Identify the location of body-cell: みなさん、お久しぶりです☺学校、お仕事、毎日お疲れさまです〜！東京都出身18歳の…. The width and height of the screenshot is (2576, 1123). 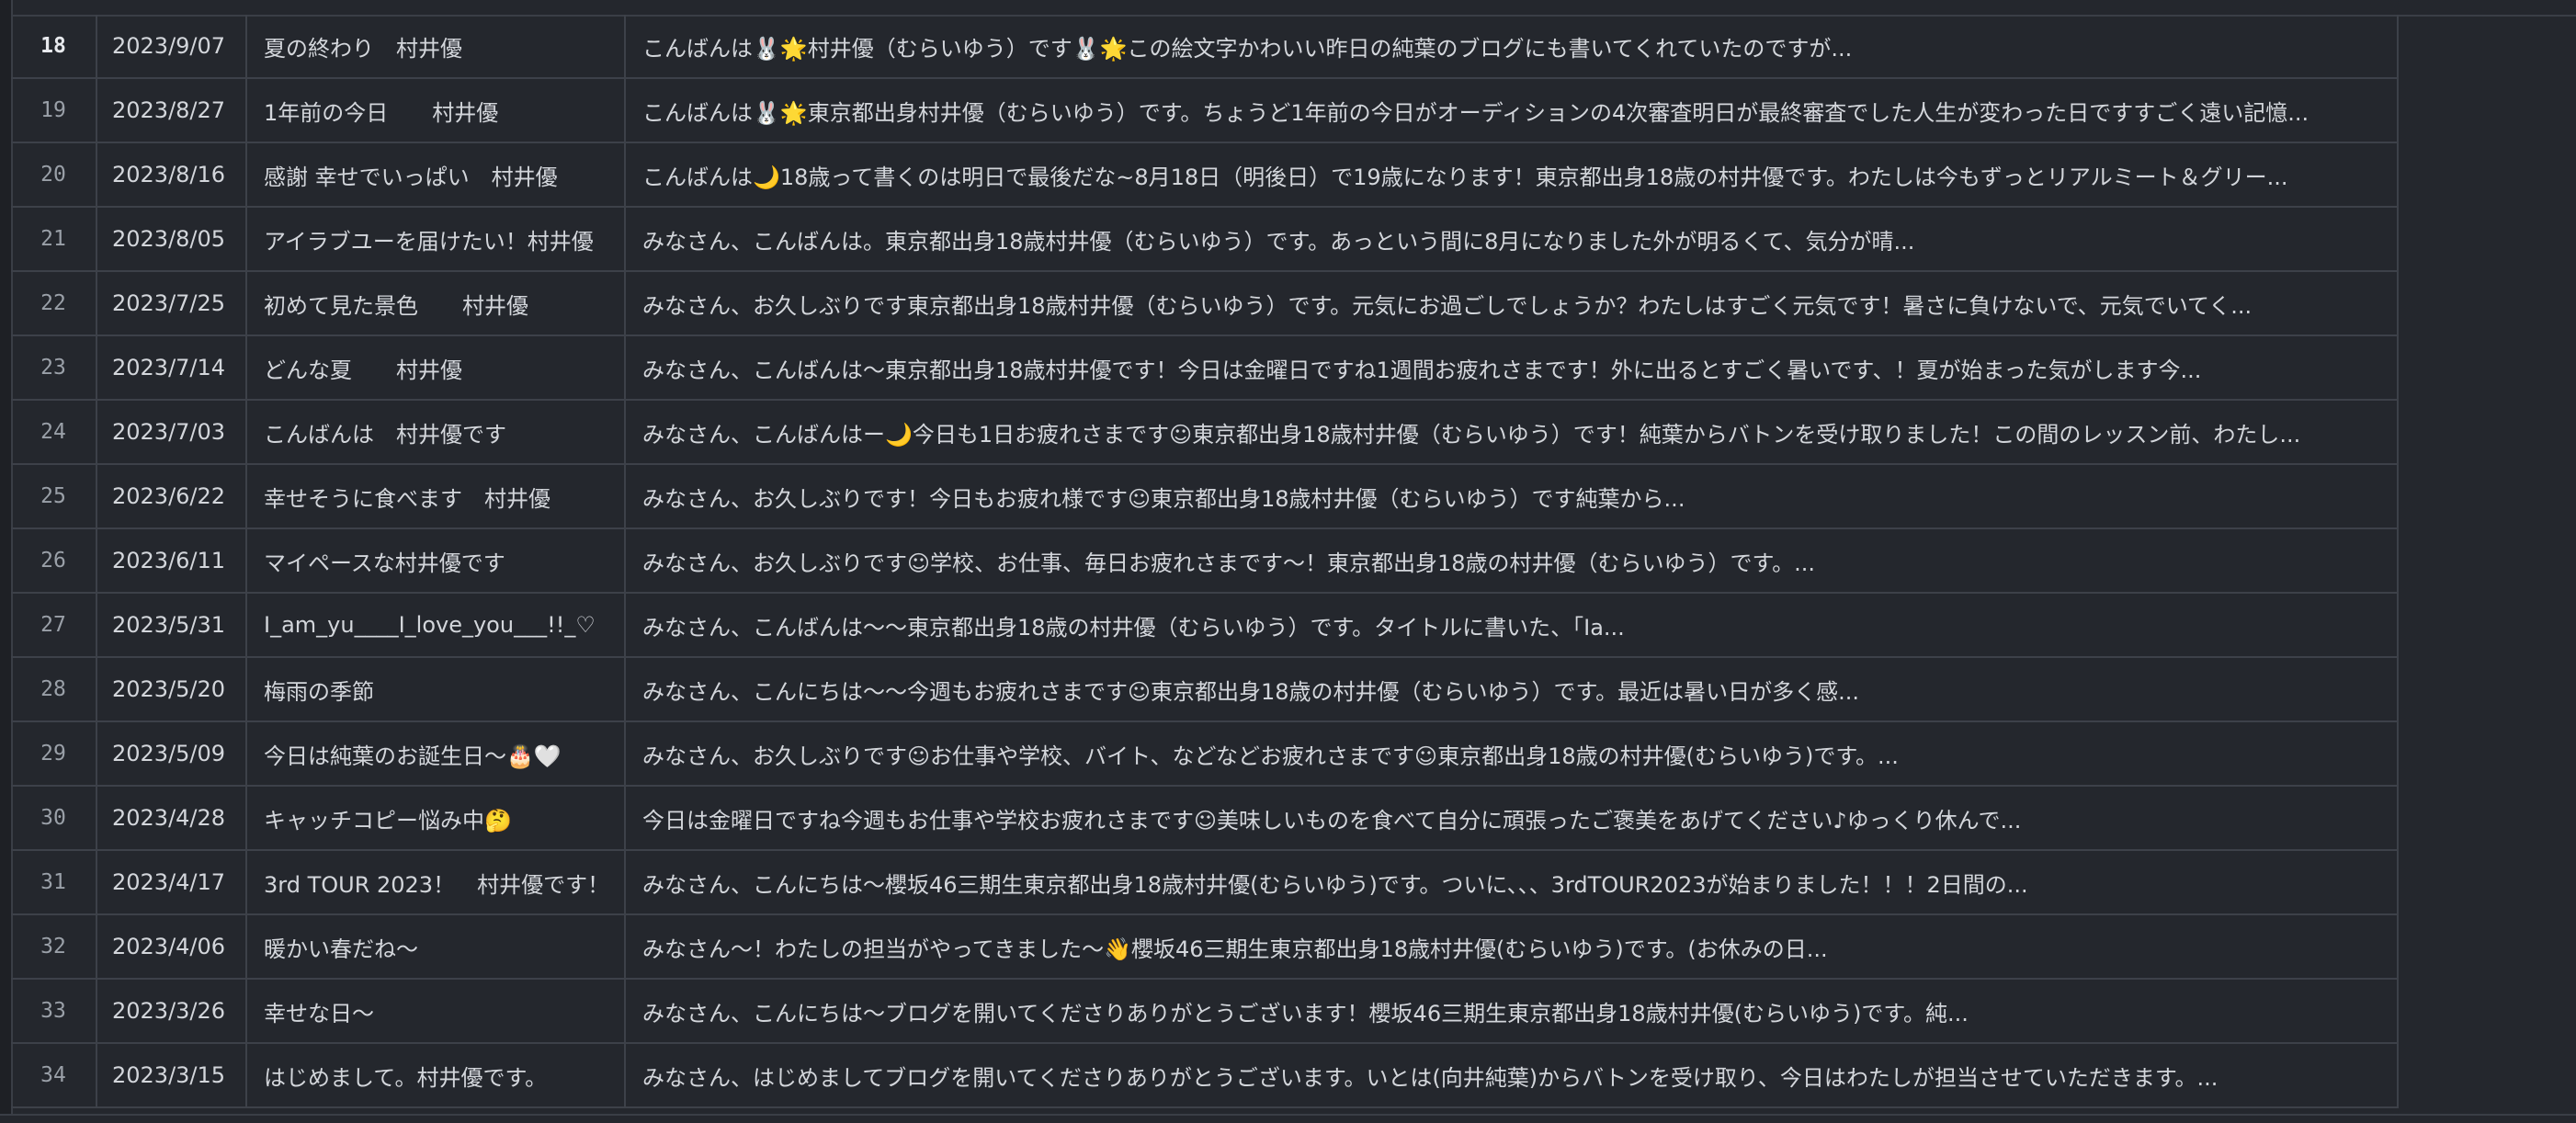
(1512, 561).